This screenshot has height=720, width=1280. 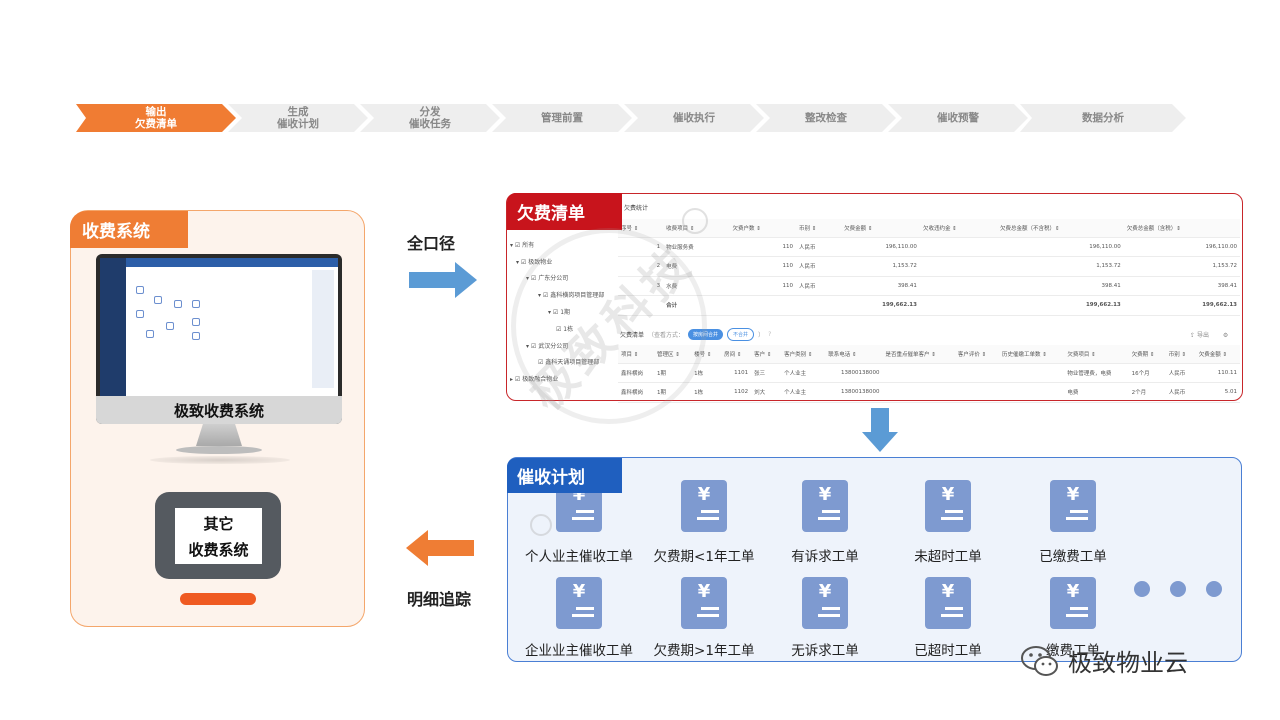 I want to click on stat-row: 3 水费 110 人民币 398.41 398.41 398.41, so click(x=929, y=286).